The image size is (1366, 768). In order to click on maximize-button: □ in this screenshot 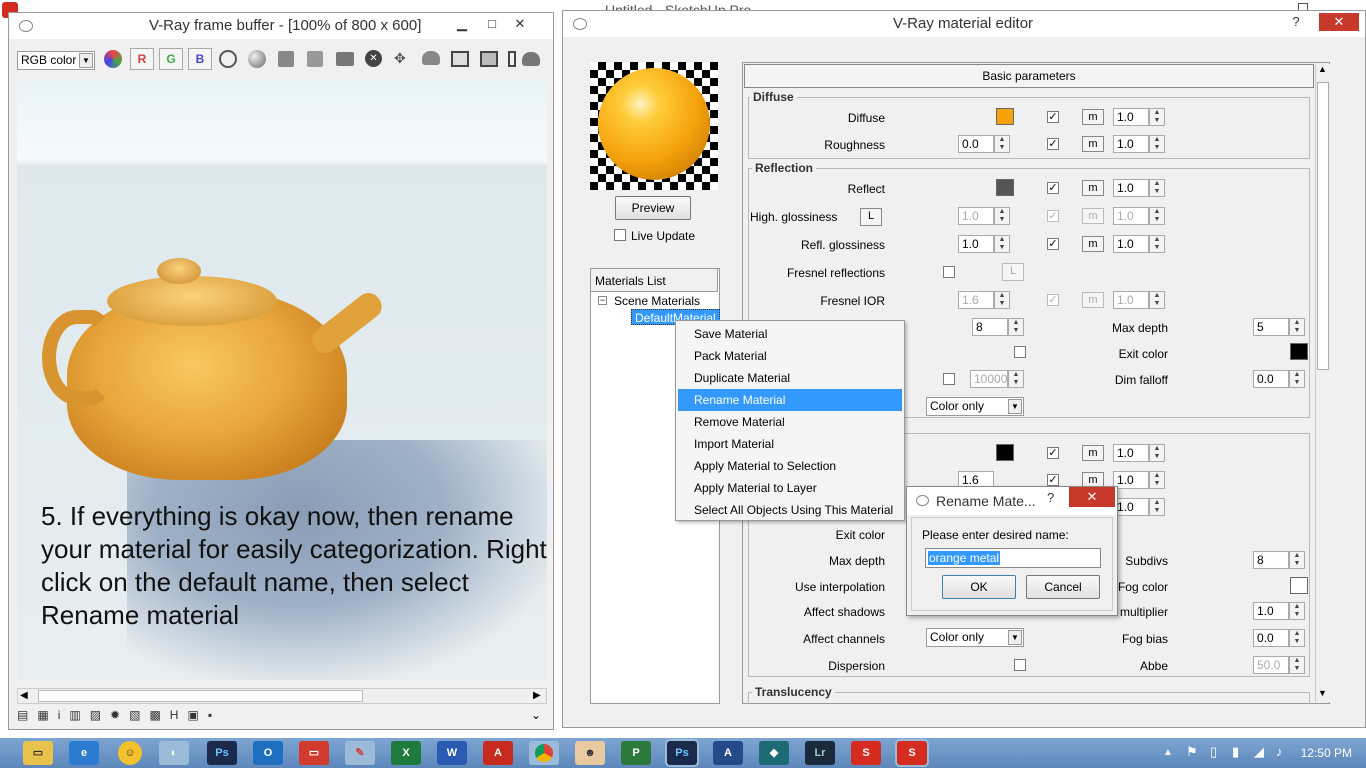, I will do `click(492, 24)`.